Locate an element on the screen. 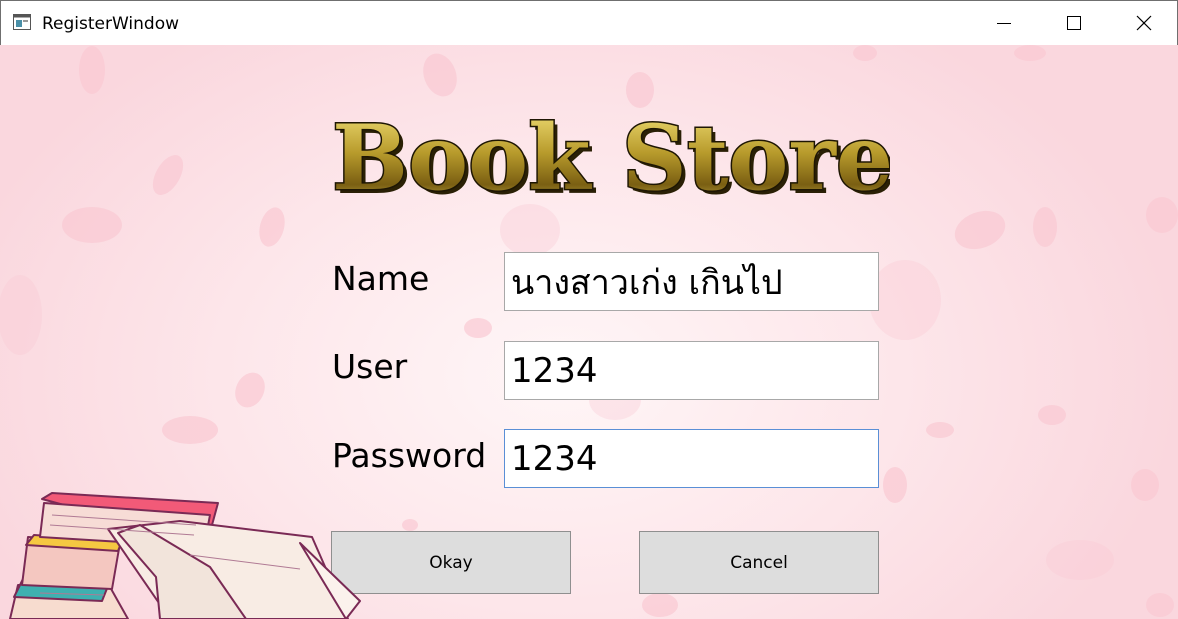 This screenshot has width=1178, height=619. user-label: User is located at coordinates (370, 366).